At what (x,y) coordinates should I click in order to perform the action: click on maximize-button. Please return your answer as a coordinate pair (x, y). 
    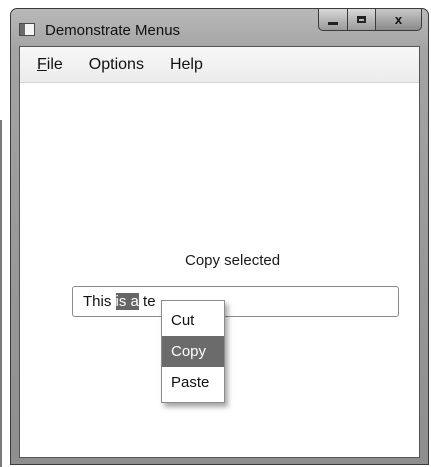
    Looking at the image, I should click on (362, 20).